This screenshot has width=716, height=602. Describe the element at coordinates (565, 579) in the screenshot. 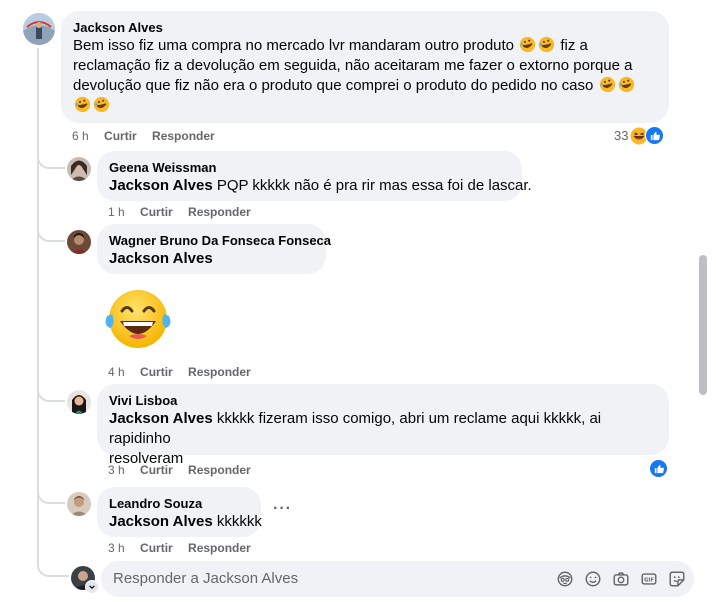

I see `avatar-sticker-icon` at that location.